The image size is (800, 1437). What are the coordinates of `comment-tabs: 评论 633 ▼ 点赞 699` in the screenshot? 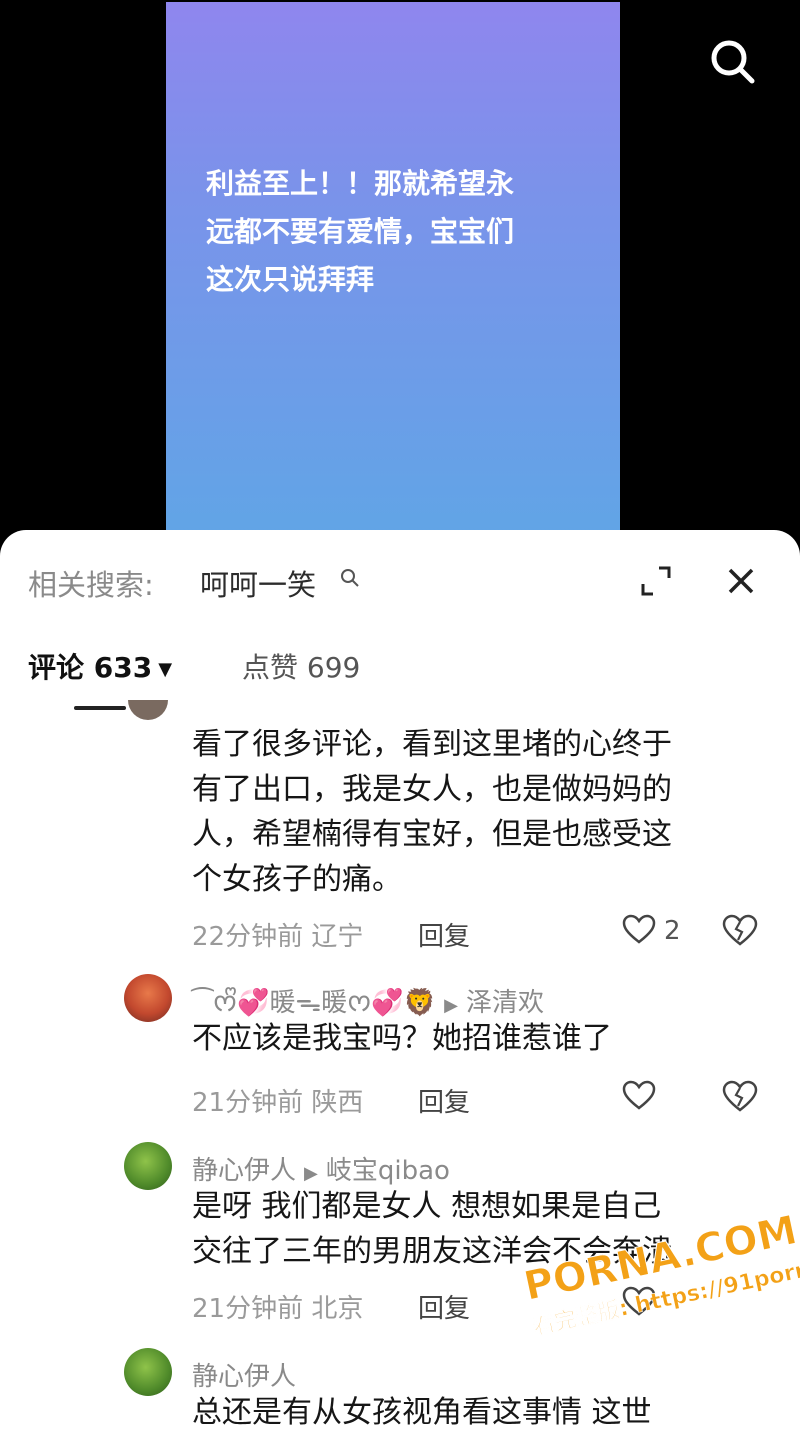 It's located at (400, 675).